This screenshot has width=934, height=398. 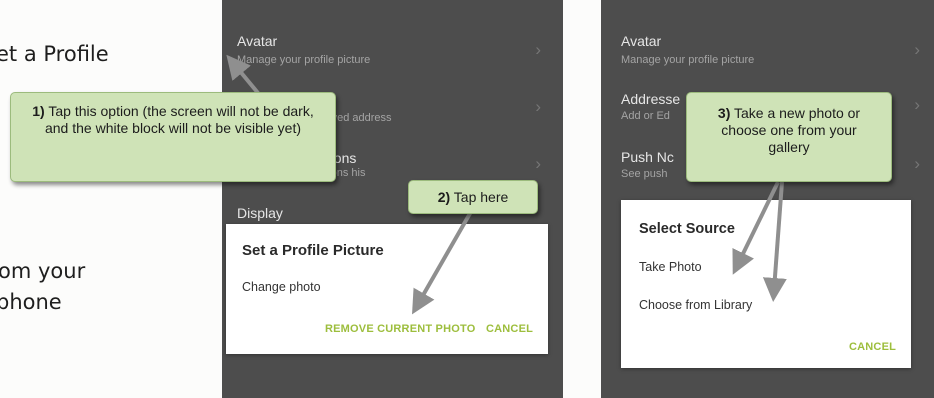 What do you see at coordinates (645, 116) in the screenshot?
I see `row-subtitle: Add or Ed` at bounding box center [645, 116].